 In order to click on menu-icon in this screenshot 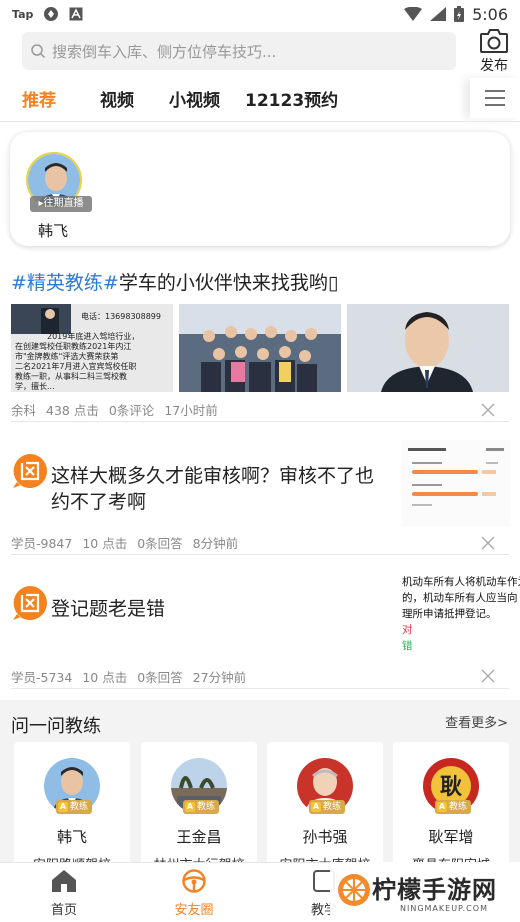, I will do `click(495, 98)`.